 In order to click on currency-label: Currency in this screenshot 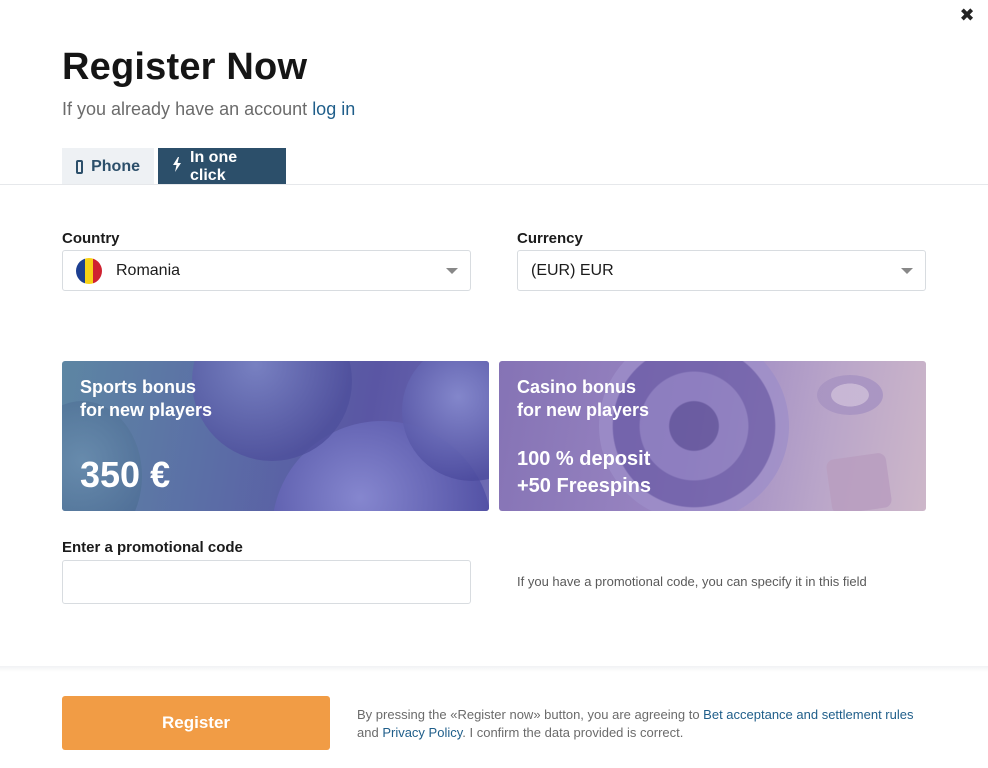, I will do `click(550, 238)`.